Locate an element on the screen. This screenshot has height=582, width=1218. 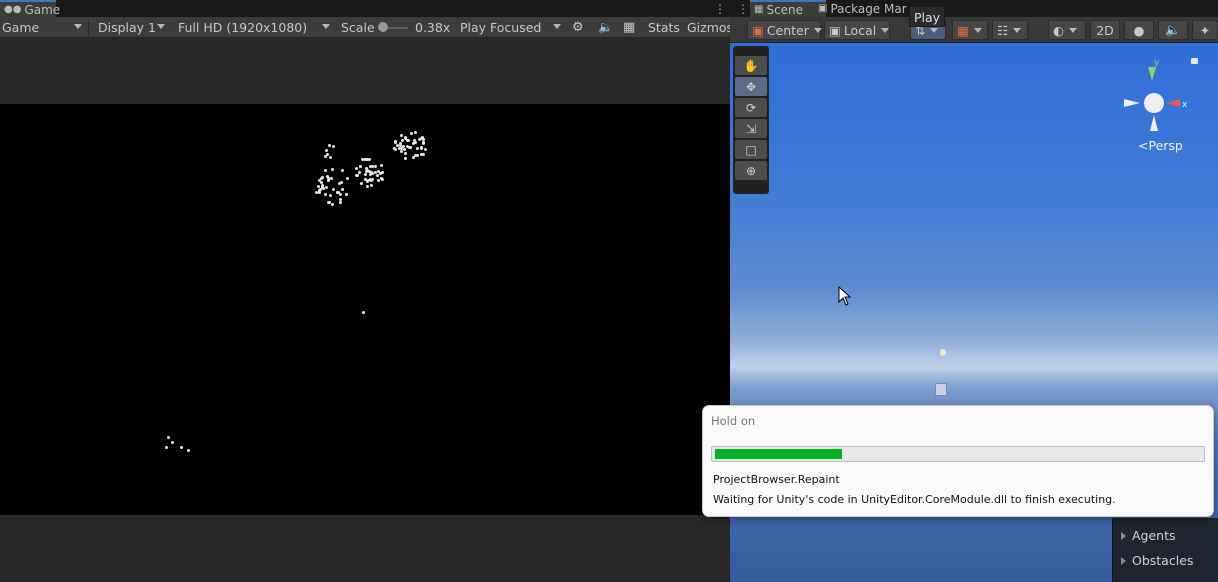
ruler-icon: ☷ is located at coordinates (1003, 30).